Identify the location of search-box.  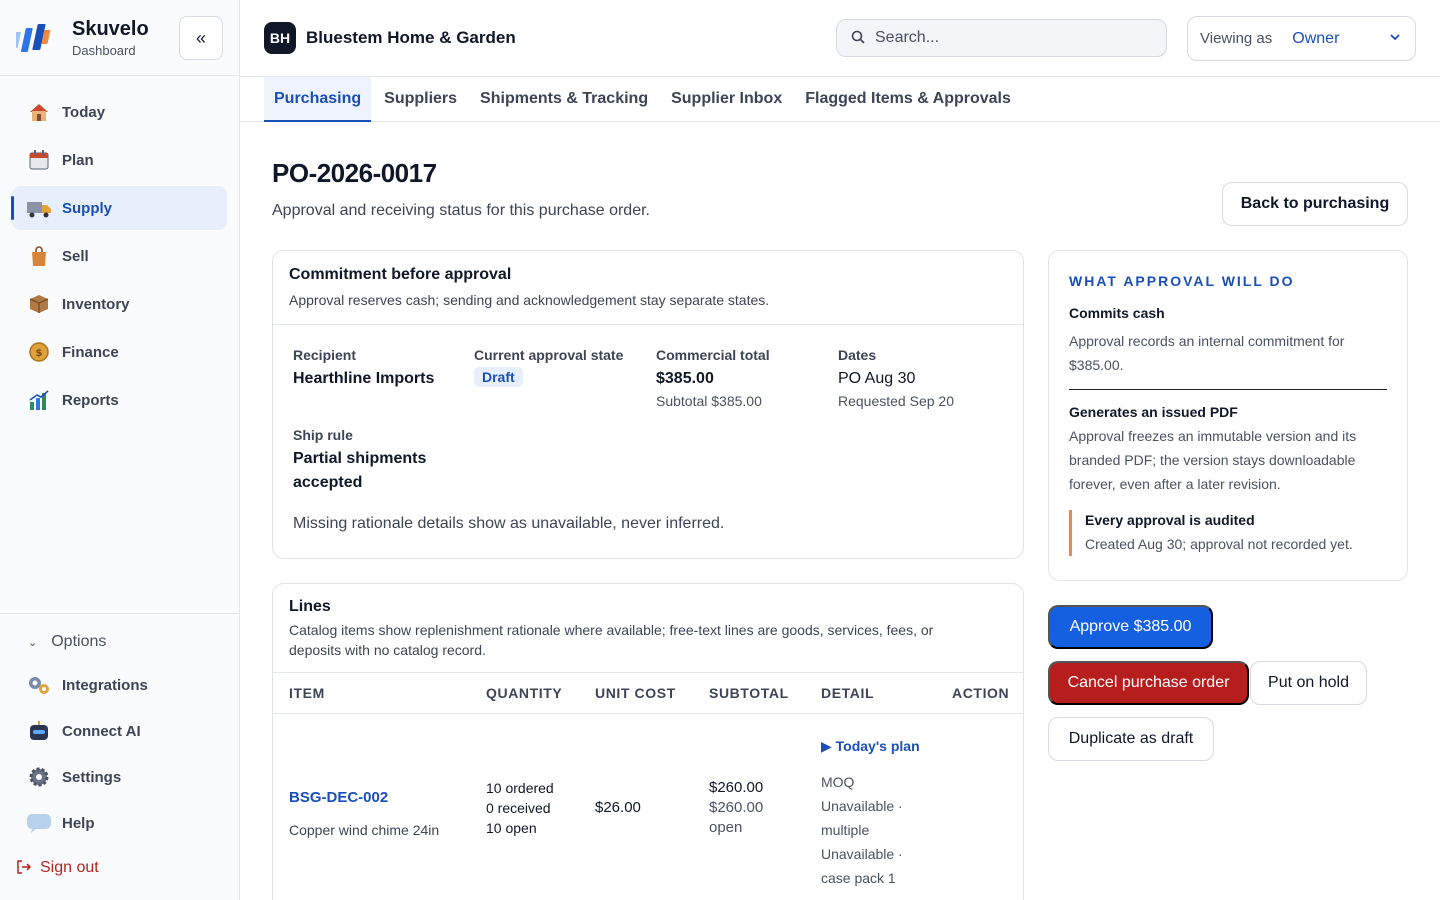
(1001, 38).